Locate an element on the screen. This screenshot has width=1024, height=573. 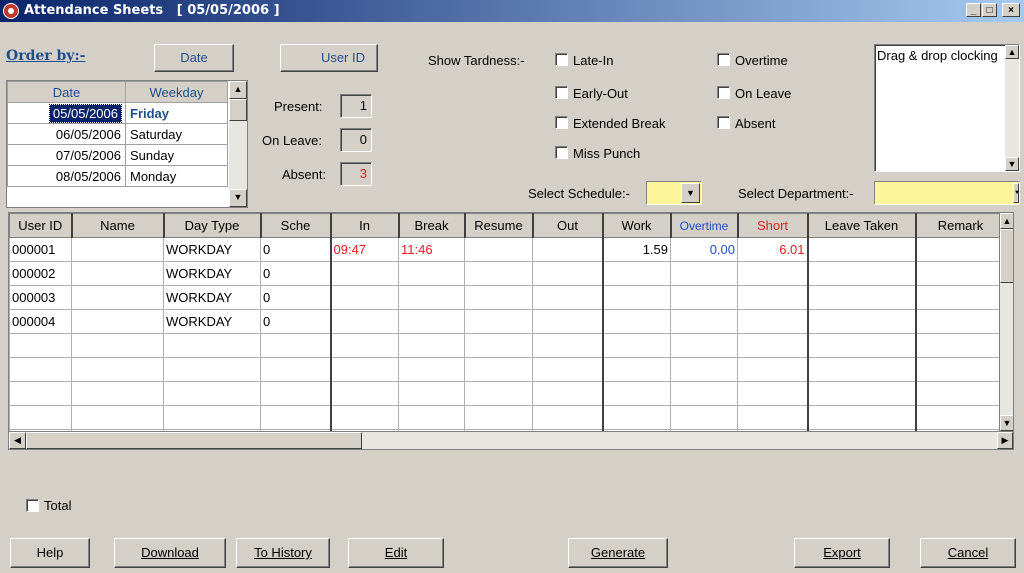
total-checkbox is located at coordinates (32, 505).